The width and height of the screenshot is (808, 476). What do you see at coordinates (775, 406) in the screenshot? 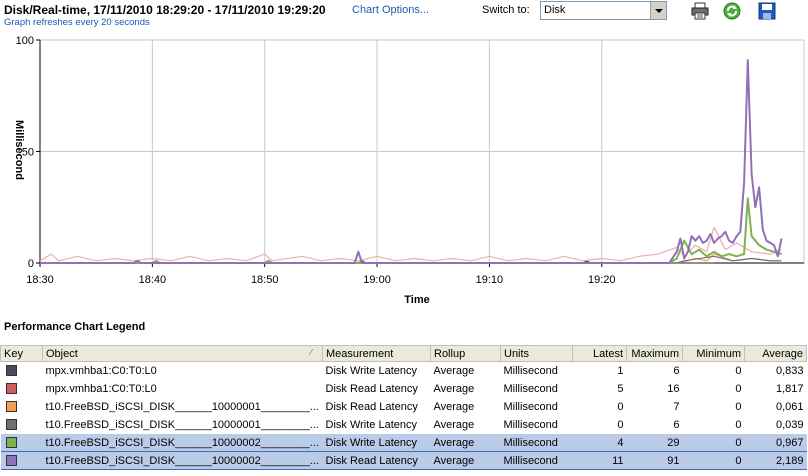
I see `legend-average: 0,061` at bounding box center [775, 406].